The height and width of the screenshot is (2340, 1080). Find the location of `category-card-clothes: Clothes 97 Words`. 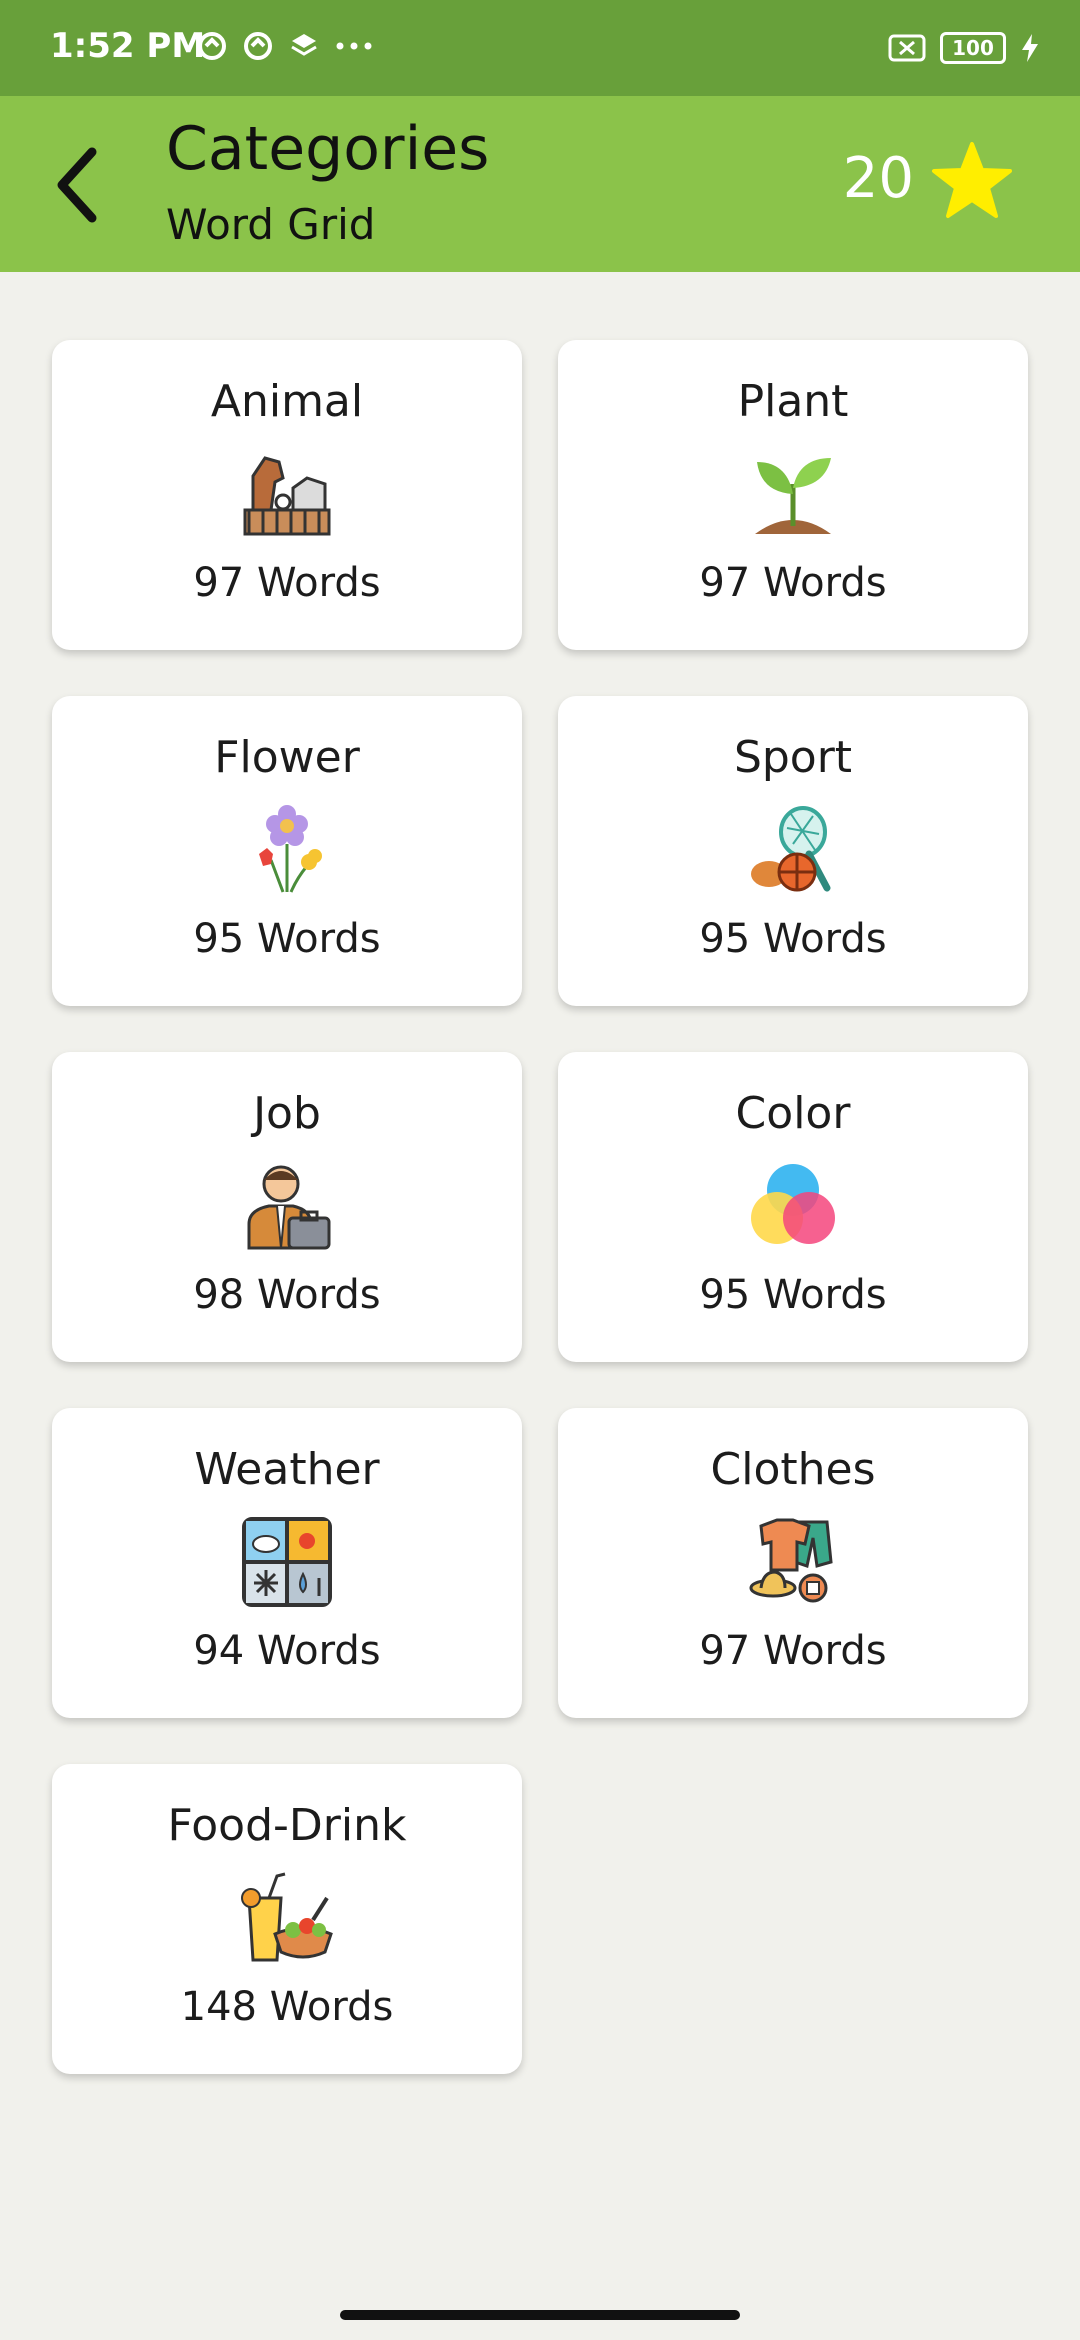

category-card-clothes: Clothes 97 Words is located at coordinates (793, 1563).